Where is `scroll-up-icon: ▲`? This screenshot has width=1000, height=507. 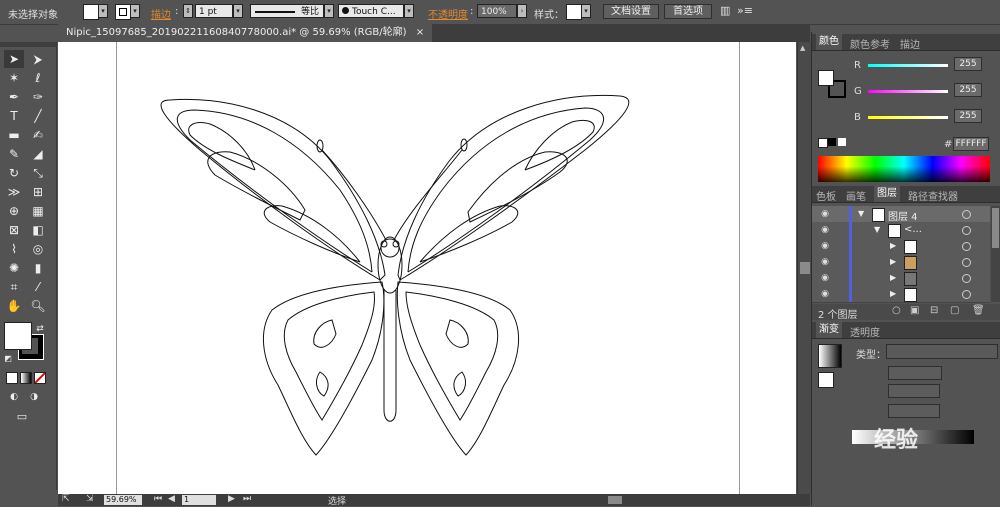 scroll-up-icon: ▲ is located at coordinates (802, 48).